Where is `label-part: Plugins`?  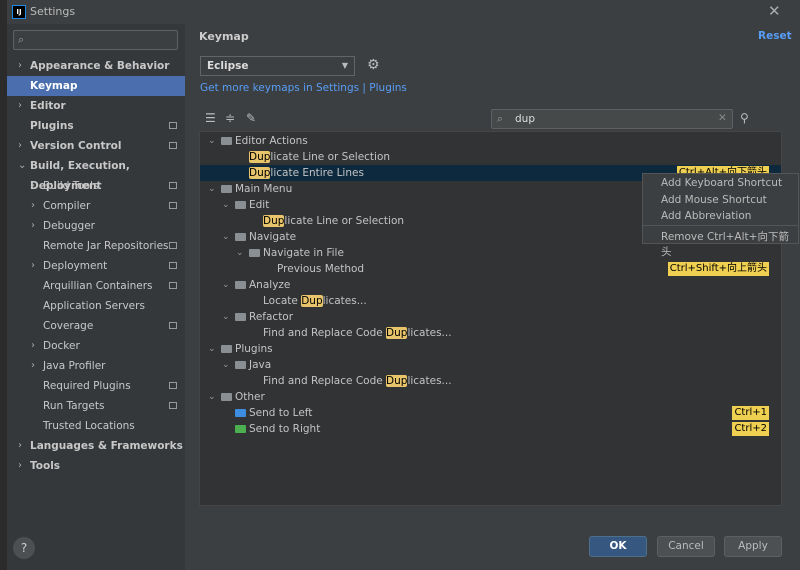
label-part: Plugins is located at coordinates (254, 349).